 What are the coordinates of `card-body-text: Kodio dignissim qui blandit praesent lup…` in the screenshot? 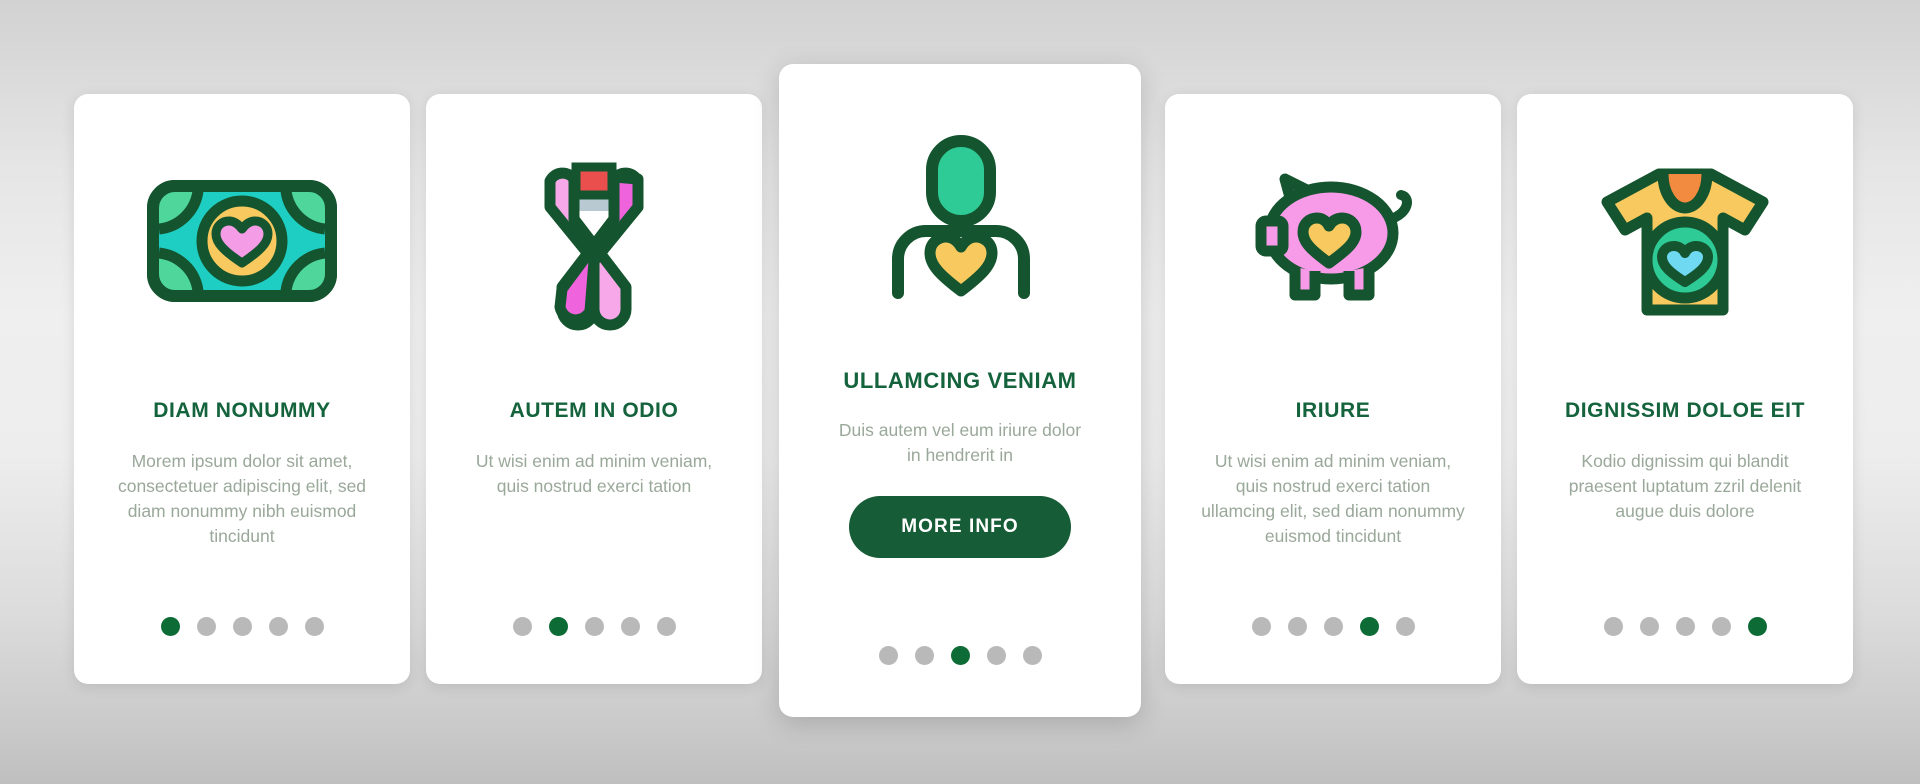 It's located at (1685, 486).